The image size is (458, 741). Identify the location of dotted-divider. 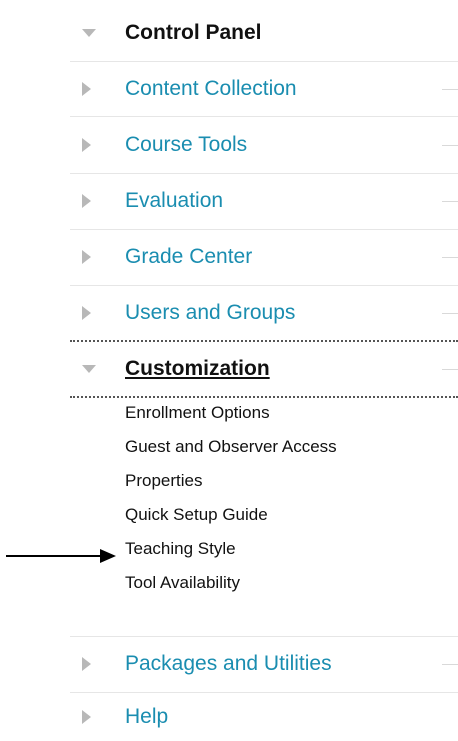
(264, 397).